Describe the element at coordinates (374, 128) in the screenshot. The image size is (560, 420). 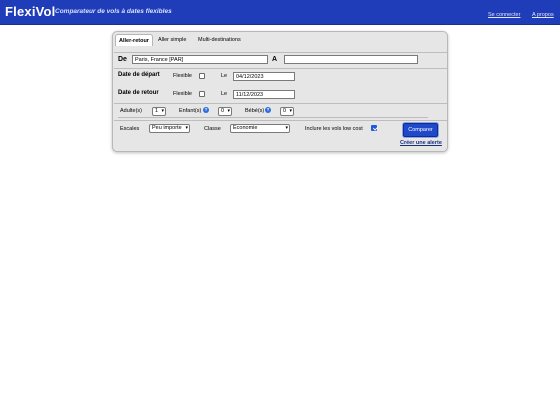
I see `lowcost-checkbox` at that location.